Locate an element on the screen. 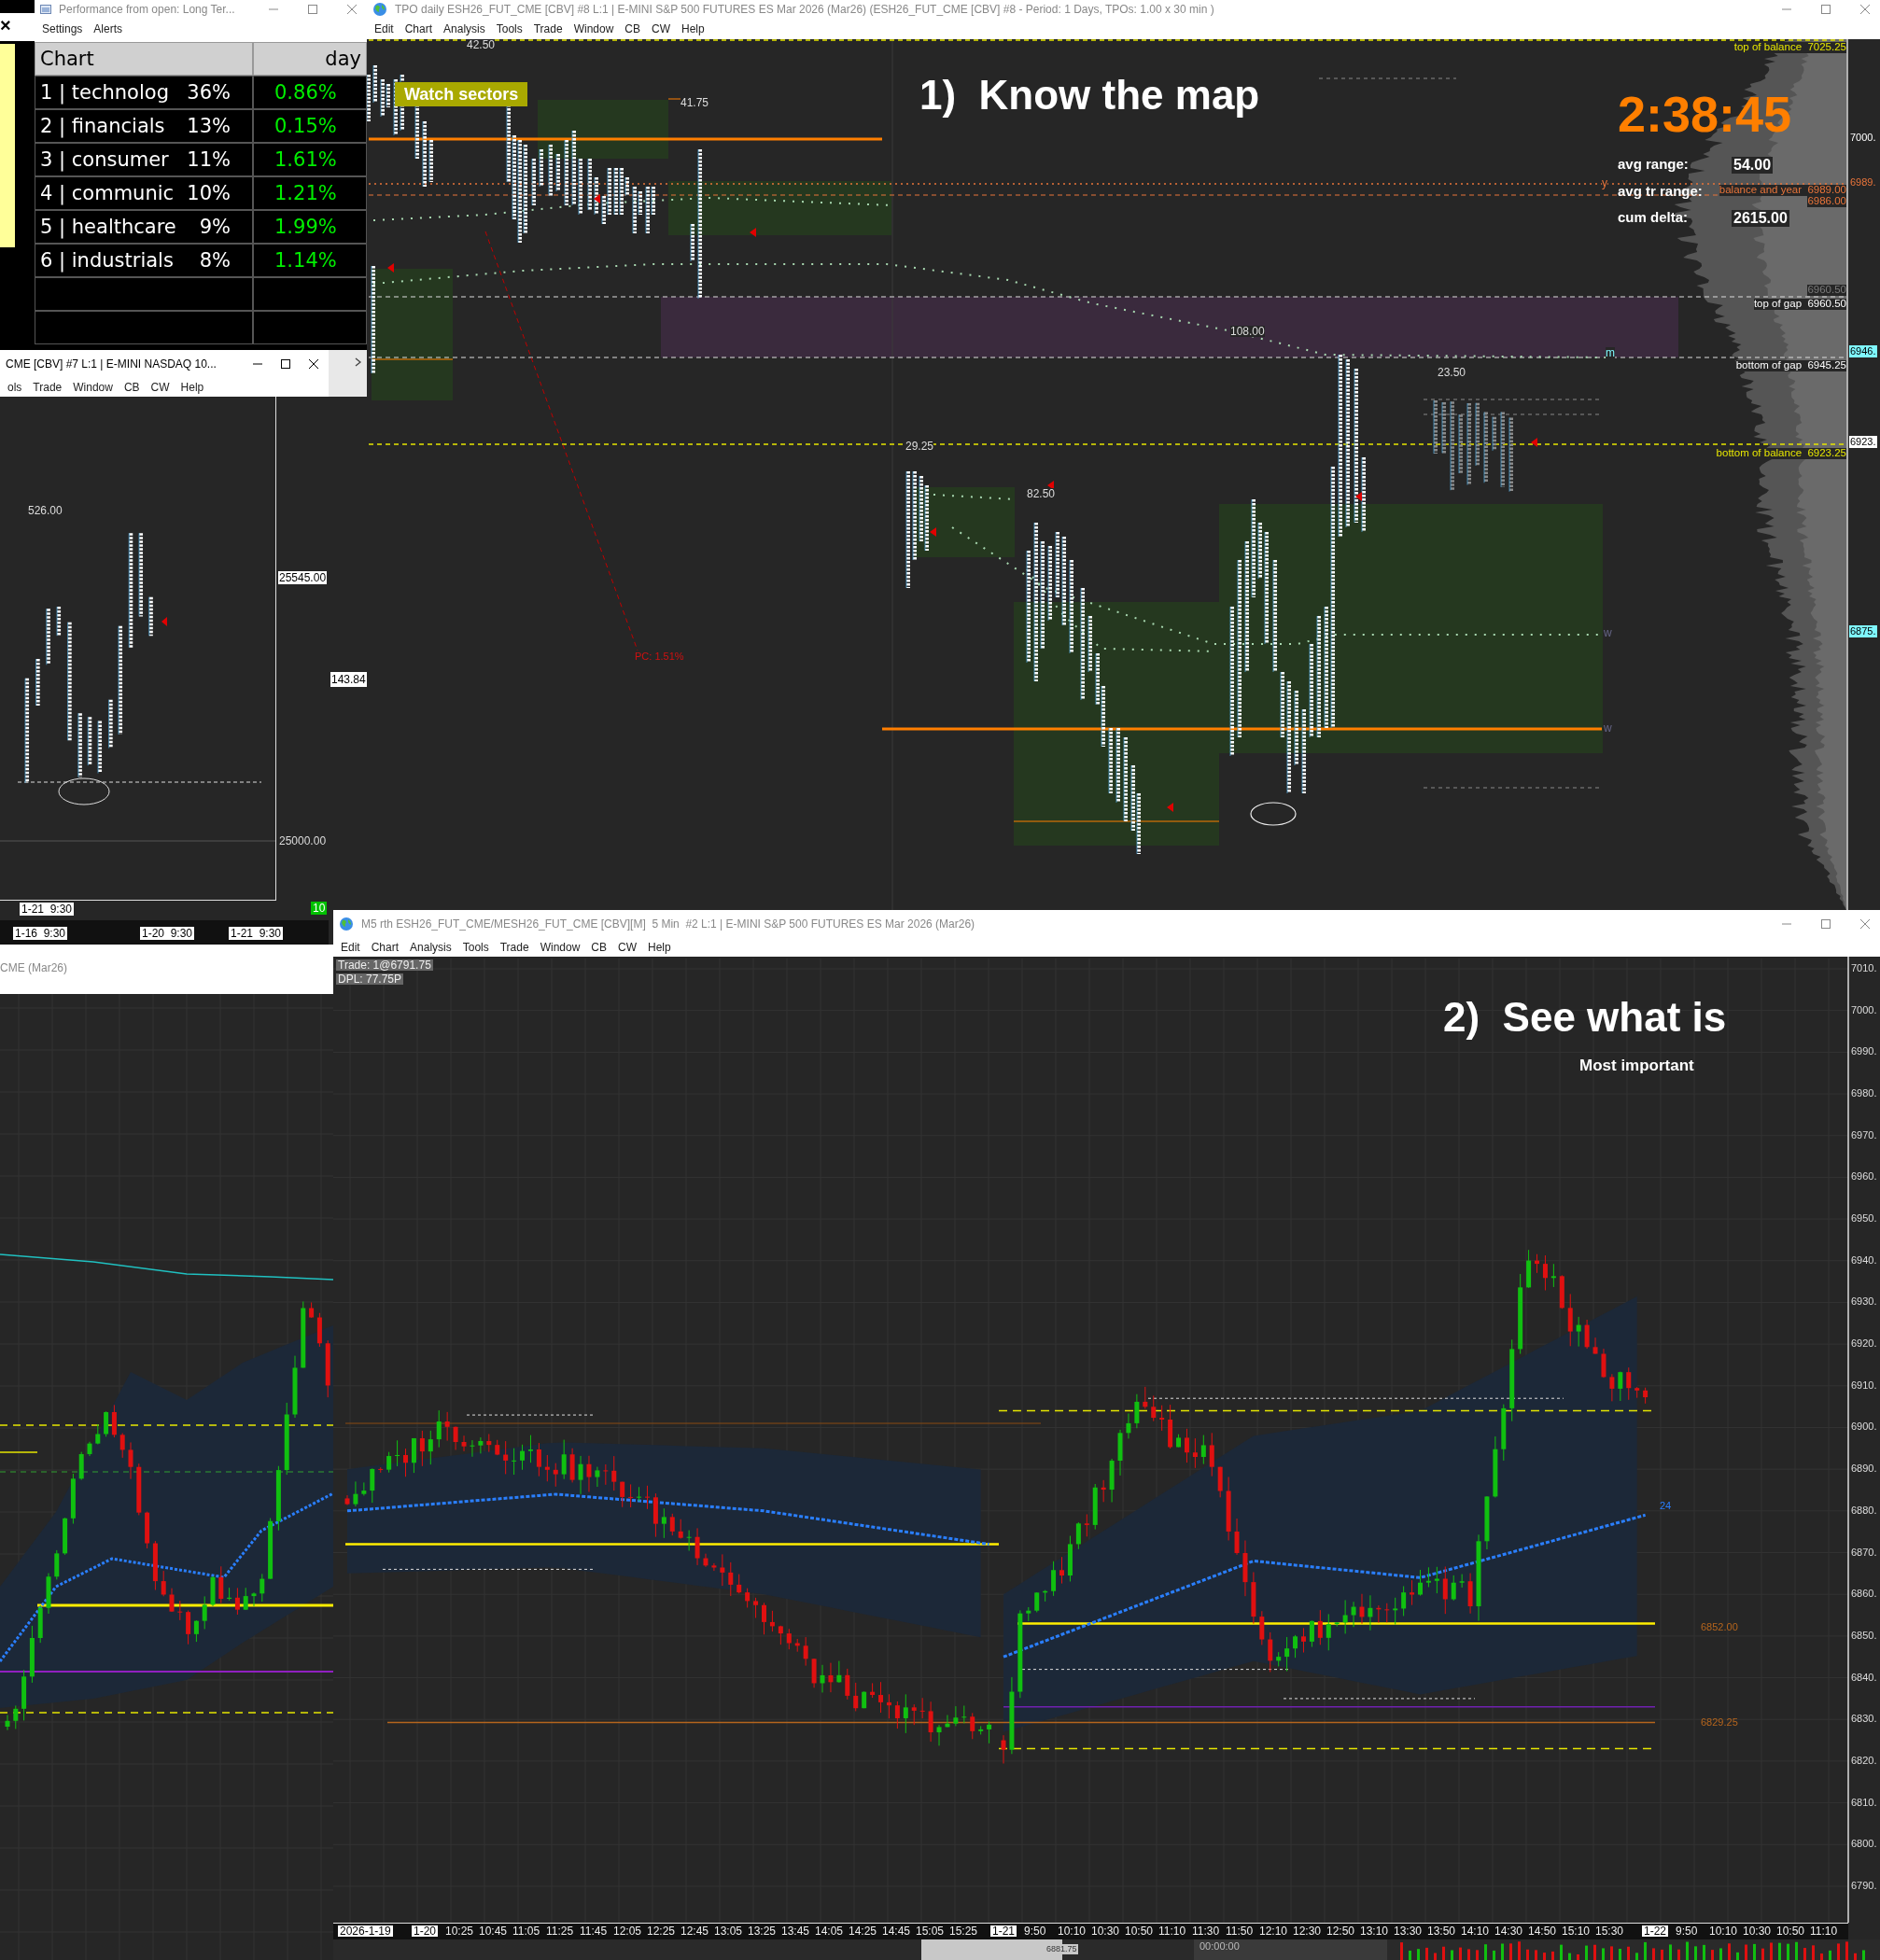 The image size is (1880, 1960). change-value: 0.15% is located at coordinates (305, 126).